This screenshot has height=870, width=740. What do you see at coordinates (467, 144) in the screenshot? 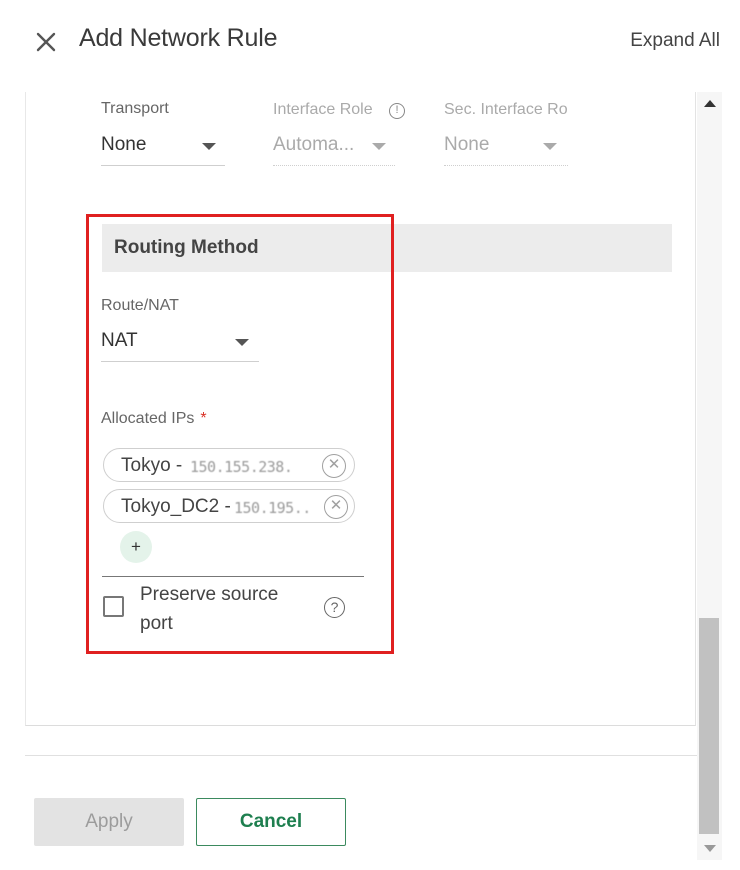
I see `sec-interface-role-value: None` at bounding box center [467, 144].